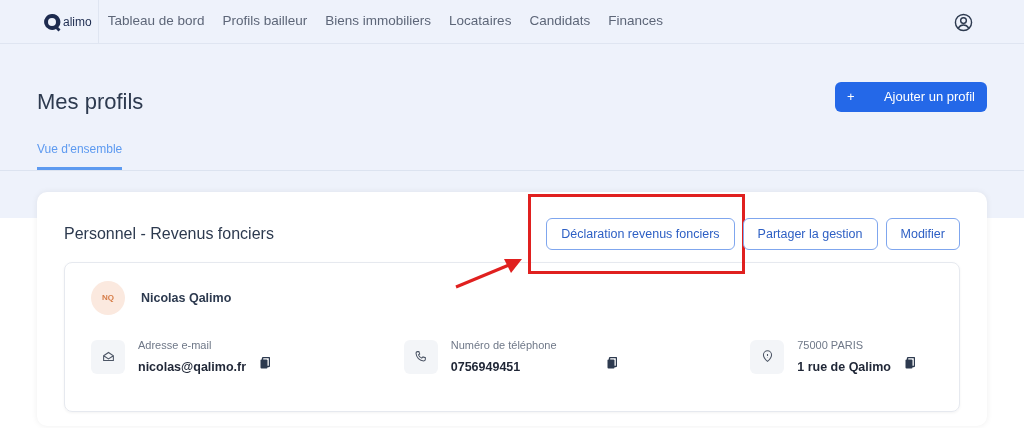  I want to click on field-label: Adresse e-mail, so click(175, 345).